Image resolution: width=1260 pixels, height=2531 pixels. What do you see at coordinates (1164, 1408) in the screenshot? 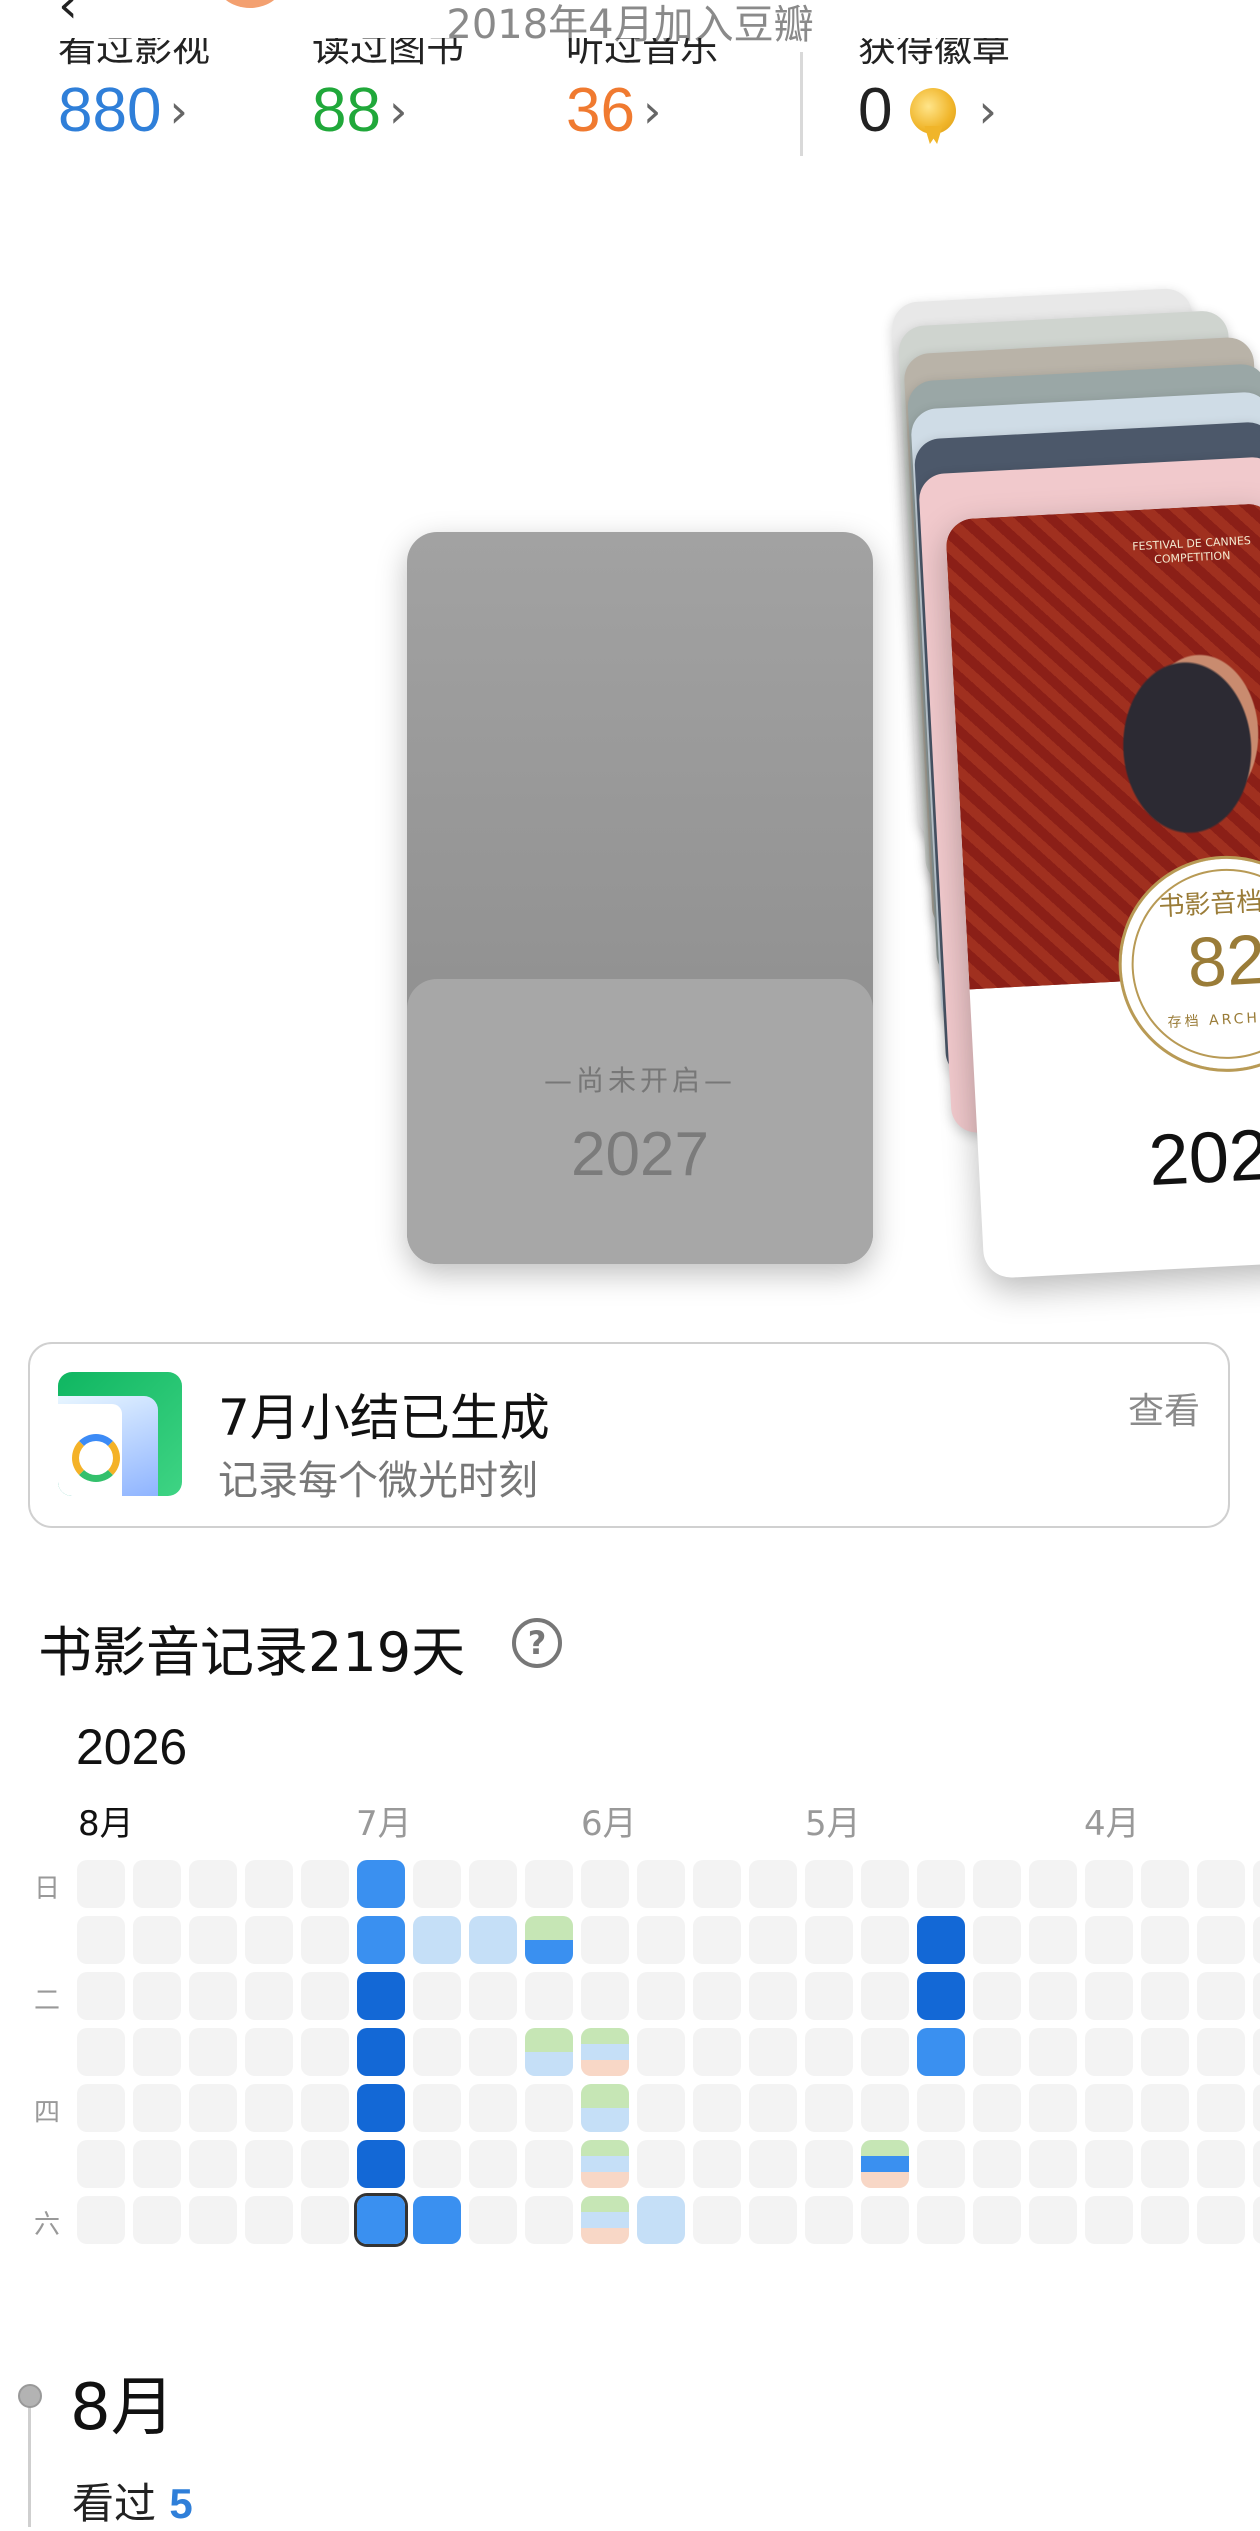
I see `view-link: 查看` at bounding box center [1164, 1408].